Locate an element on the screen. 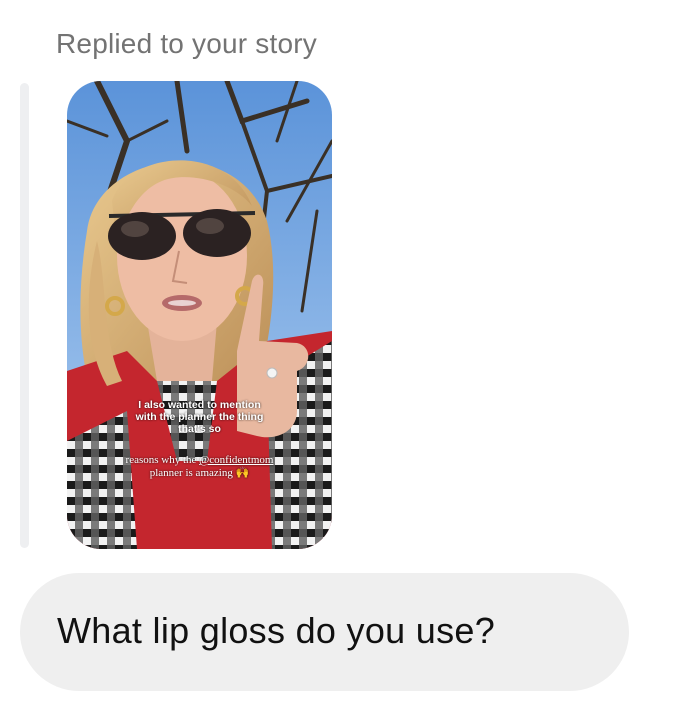  story-caption-line-1: I also wanted to mention is located at coordinates (199, 405).